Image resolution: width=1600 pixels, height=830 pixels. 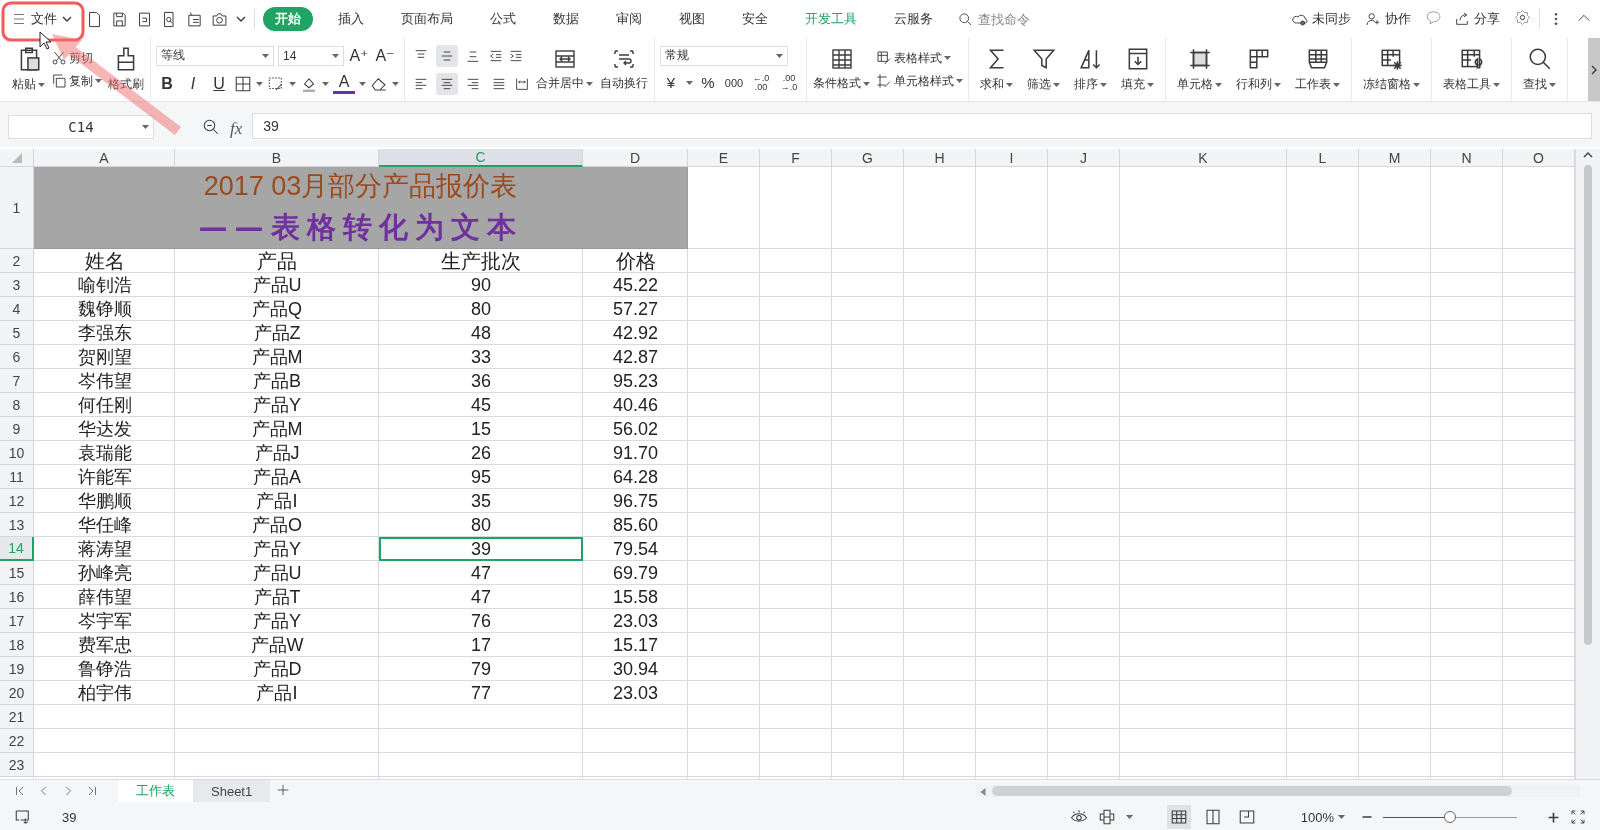 What do you see at coordinates (1317, 69) in the screenshot?
I see `worksheet-button: 工作表` at bounding box center [1317, 69].